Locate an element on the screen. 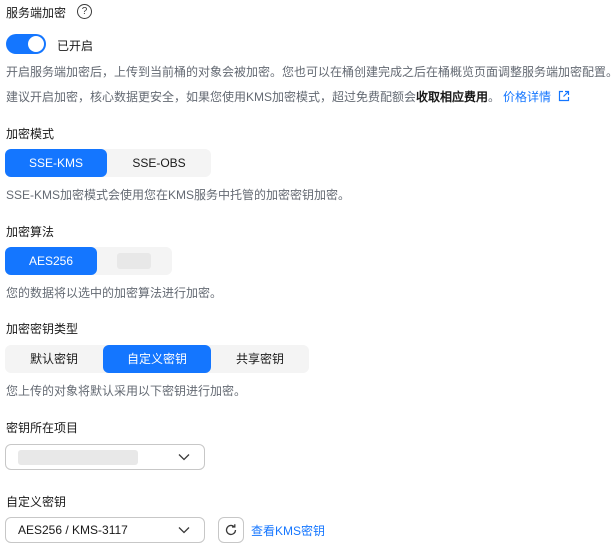  external-link-icon is located at coordinates (564, 96).